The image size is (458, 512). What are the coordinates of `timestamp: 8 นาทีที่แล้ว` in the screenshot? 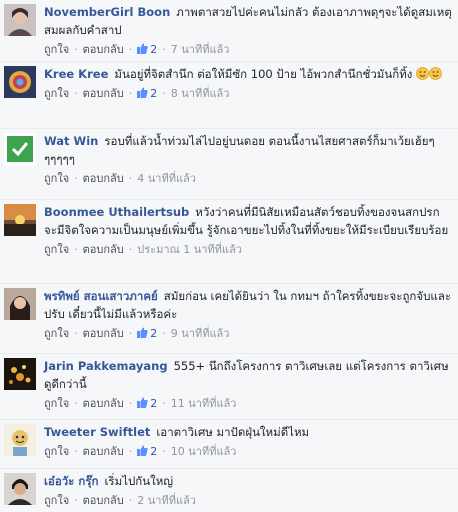 It's located at (200, 93).